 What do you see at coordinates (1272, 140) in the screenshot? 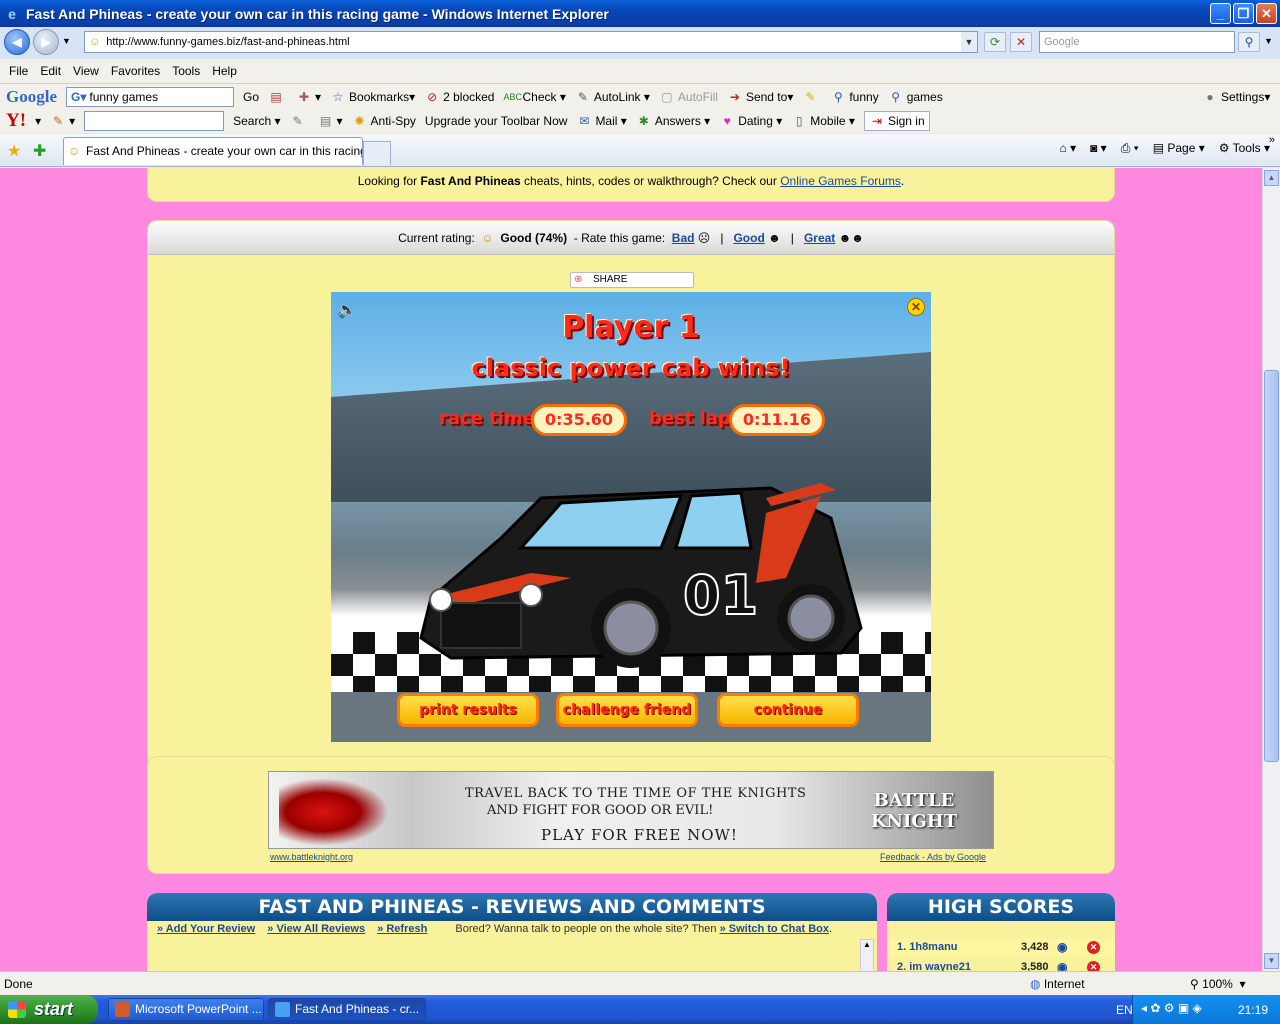
I see `toolbar-overflow-icon: »` at bounding box center [1272, 140].